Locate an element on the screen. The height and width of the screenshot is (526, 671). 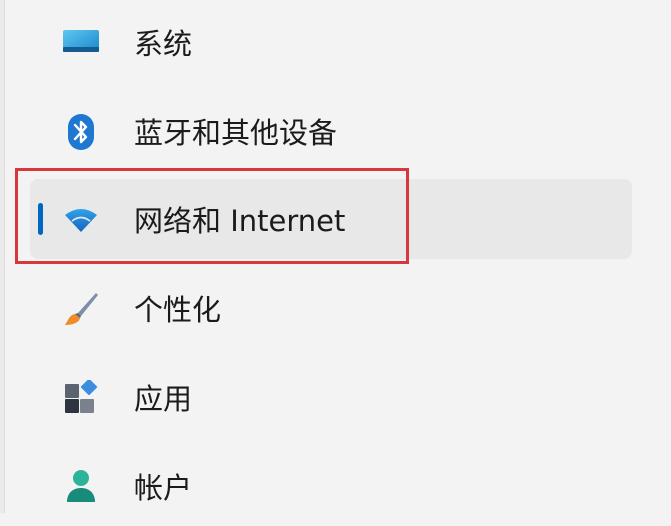
nav-item-label: 个性化 is located at coordinates (178, 310).